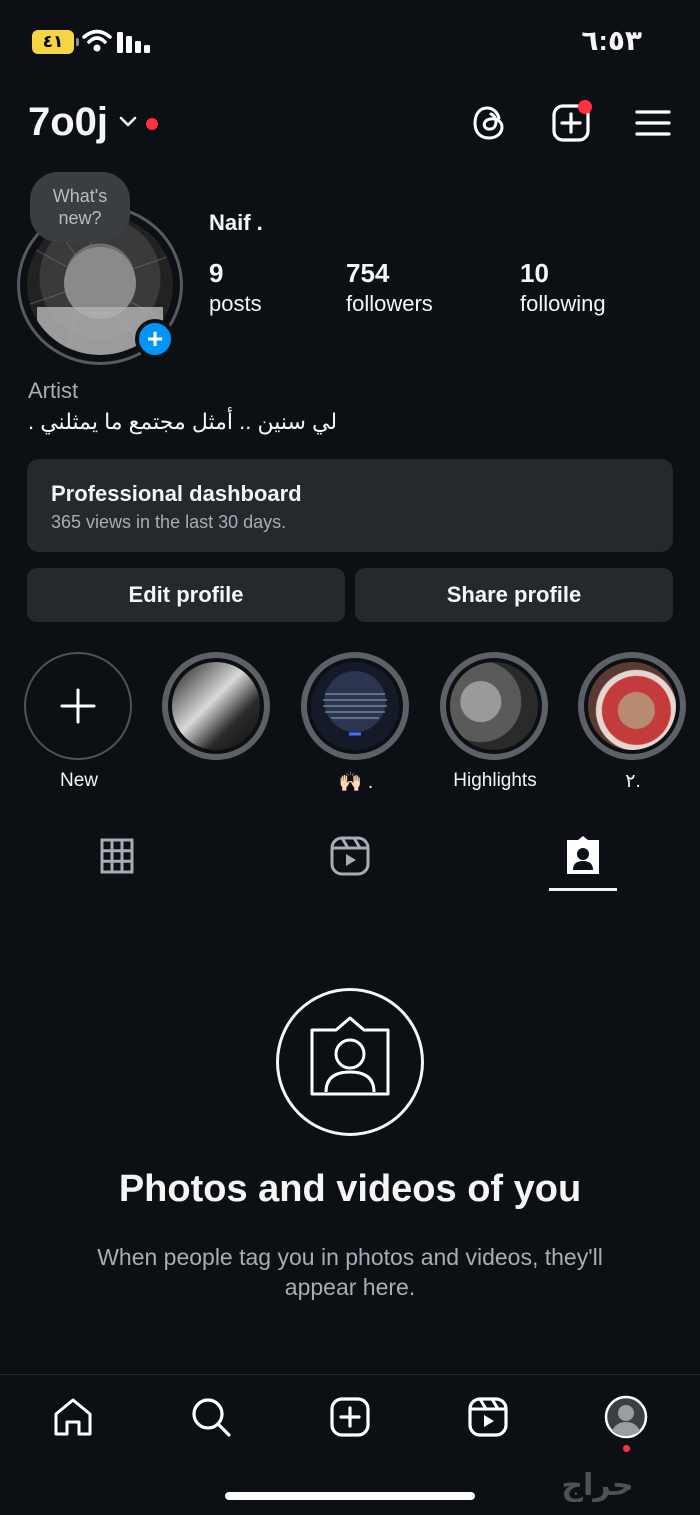  What do you see at coordinates (633, 781) in the screenshot?
I see `highlight-label: ٢.` at bounding box center [633, 781].